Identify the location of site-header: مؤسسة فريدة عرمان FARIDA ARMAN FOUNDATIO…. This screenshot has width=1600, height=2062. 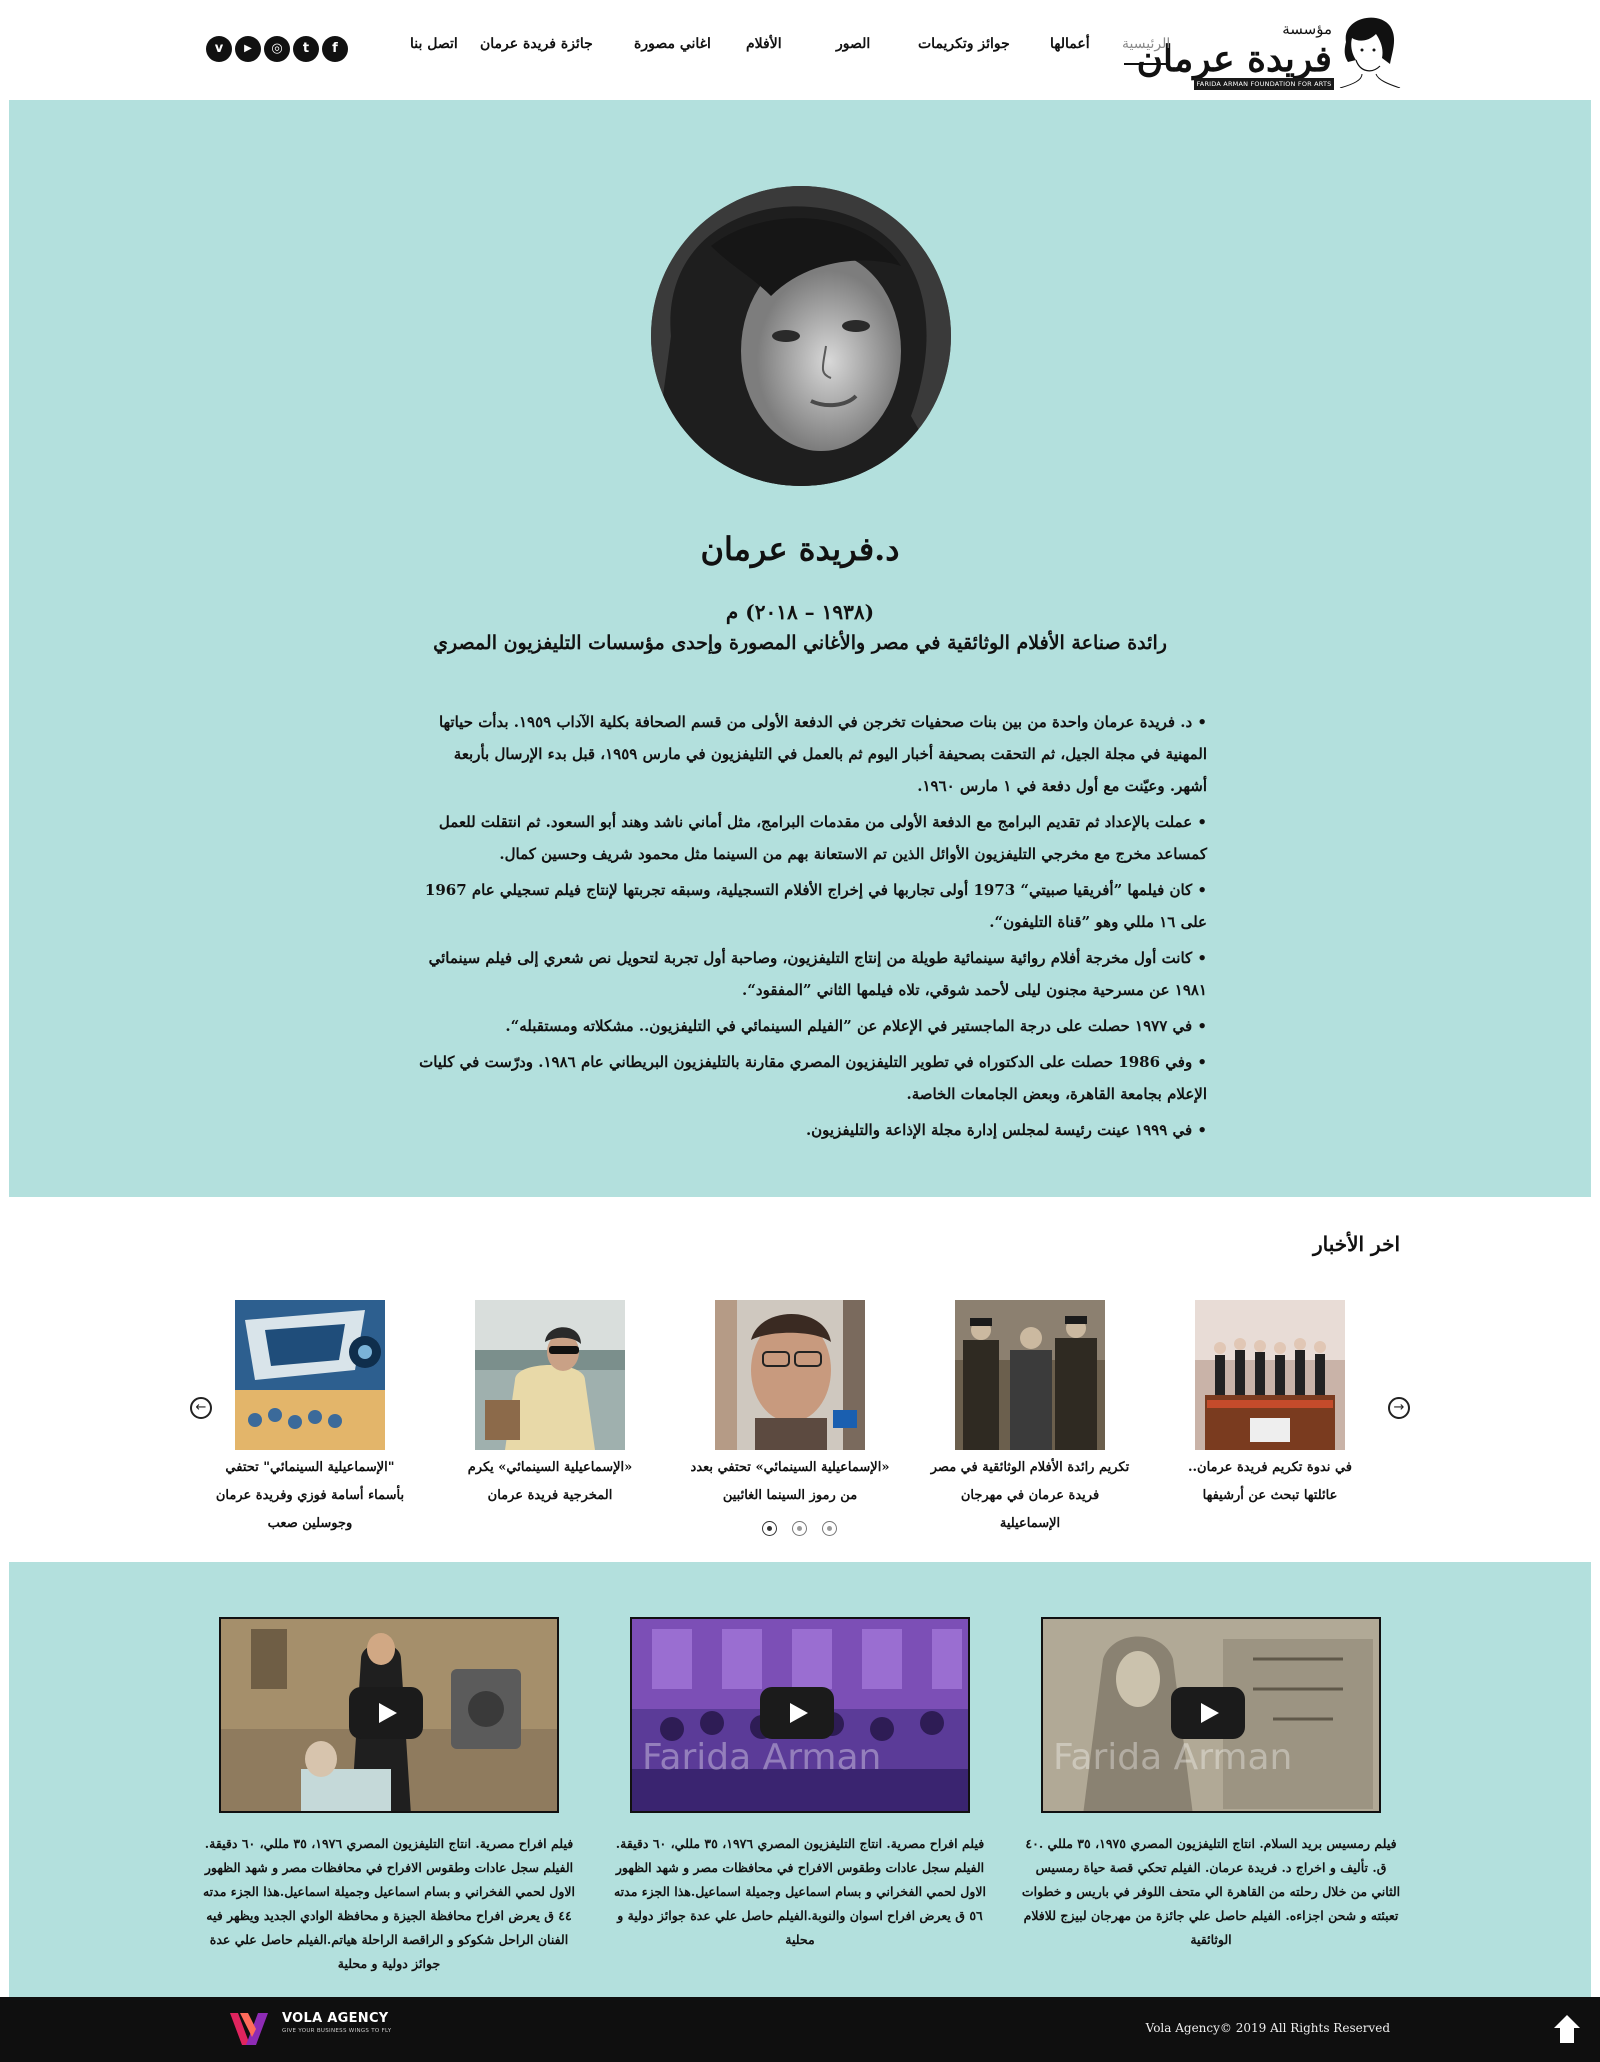
(800, 50).